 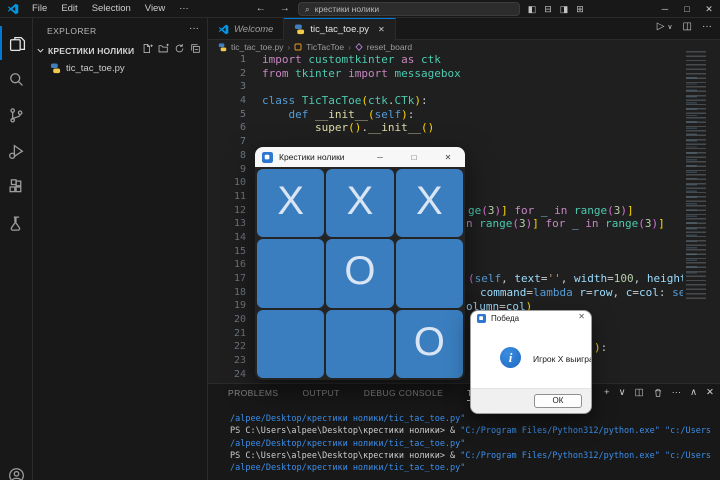 What do you see at coordinates (505, 318) in the screenshot?
I see `dialog-title: Победа` at bounding box center [505, 318].